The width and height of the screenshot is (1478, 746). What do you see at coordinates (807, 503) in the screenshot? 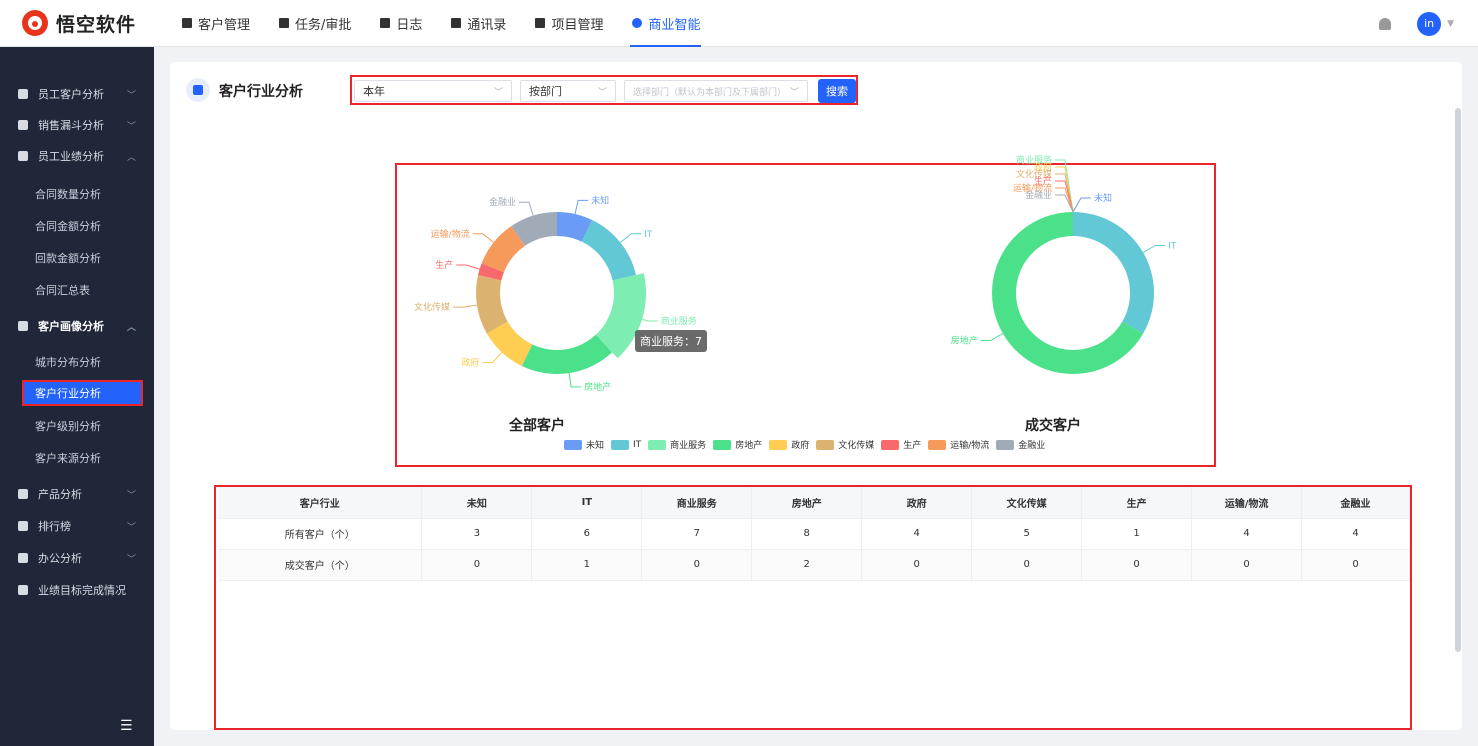
I see `table-header-cell: 房地产` at bounding box center [807, 503].